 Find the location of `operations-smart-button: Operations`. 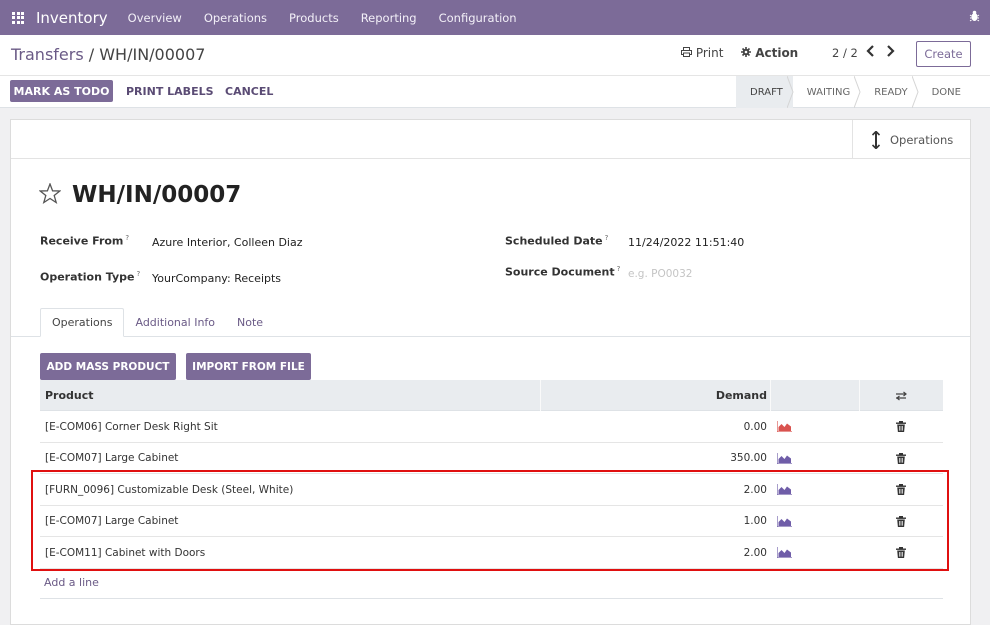

operations-smart-button: Operations is located at coordinates (911, 139).